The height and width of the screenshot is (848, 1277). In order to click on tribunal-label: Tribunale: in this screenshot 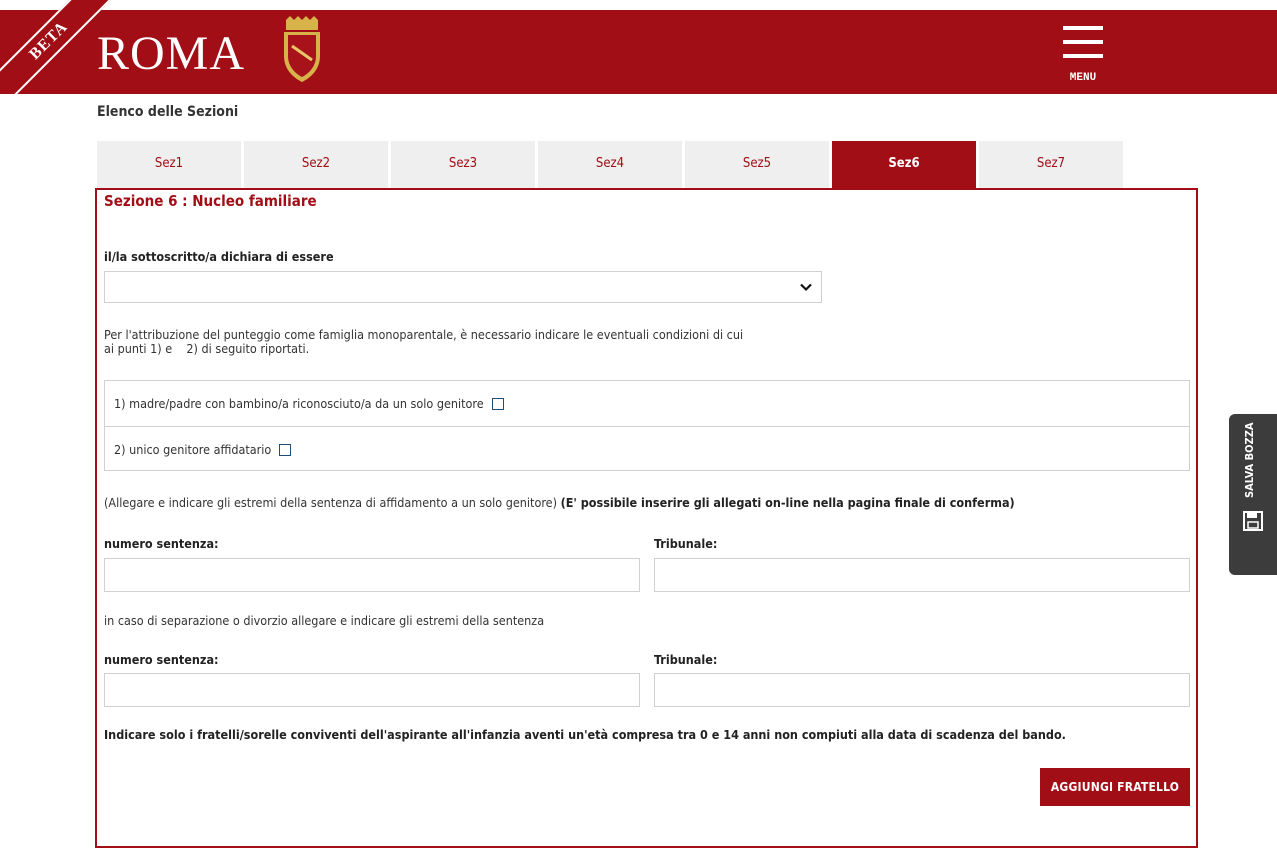, I will do `click(686, 543)`.